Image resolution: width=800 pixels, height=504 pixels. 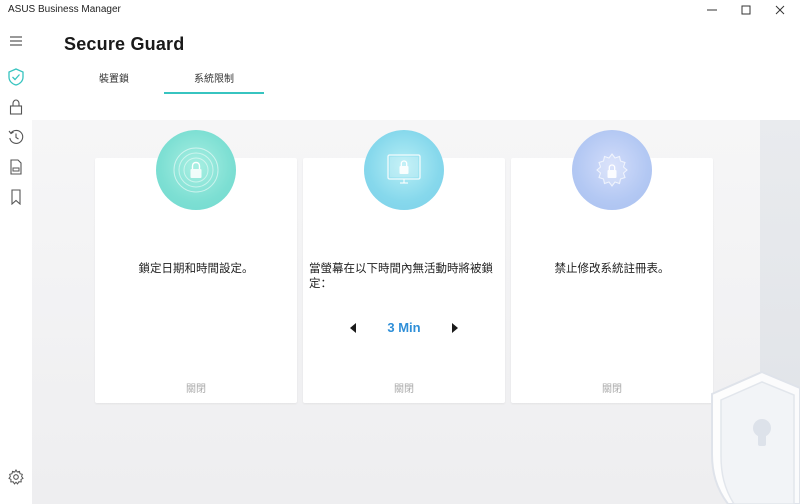 What do you see at coordinates (64, 9) in the screenshot?
I see `app-title: ASUS Business Manager` at bounding box center [64, 9].